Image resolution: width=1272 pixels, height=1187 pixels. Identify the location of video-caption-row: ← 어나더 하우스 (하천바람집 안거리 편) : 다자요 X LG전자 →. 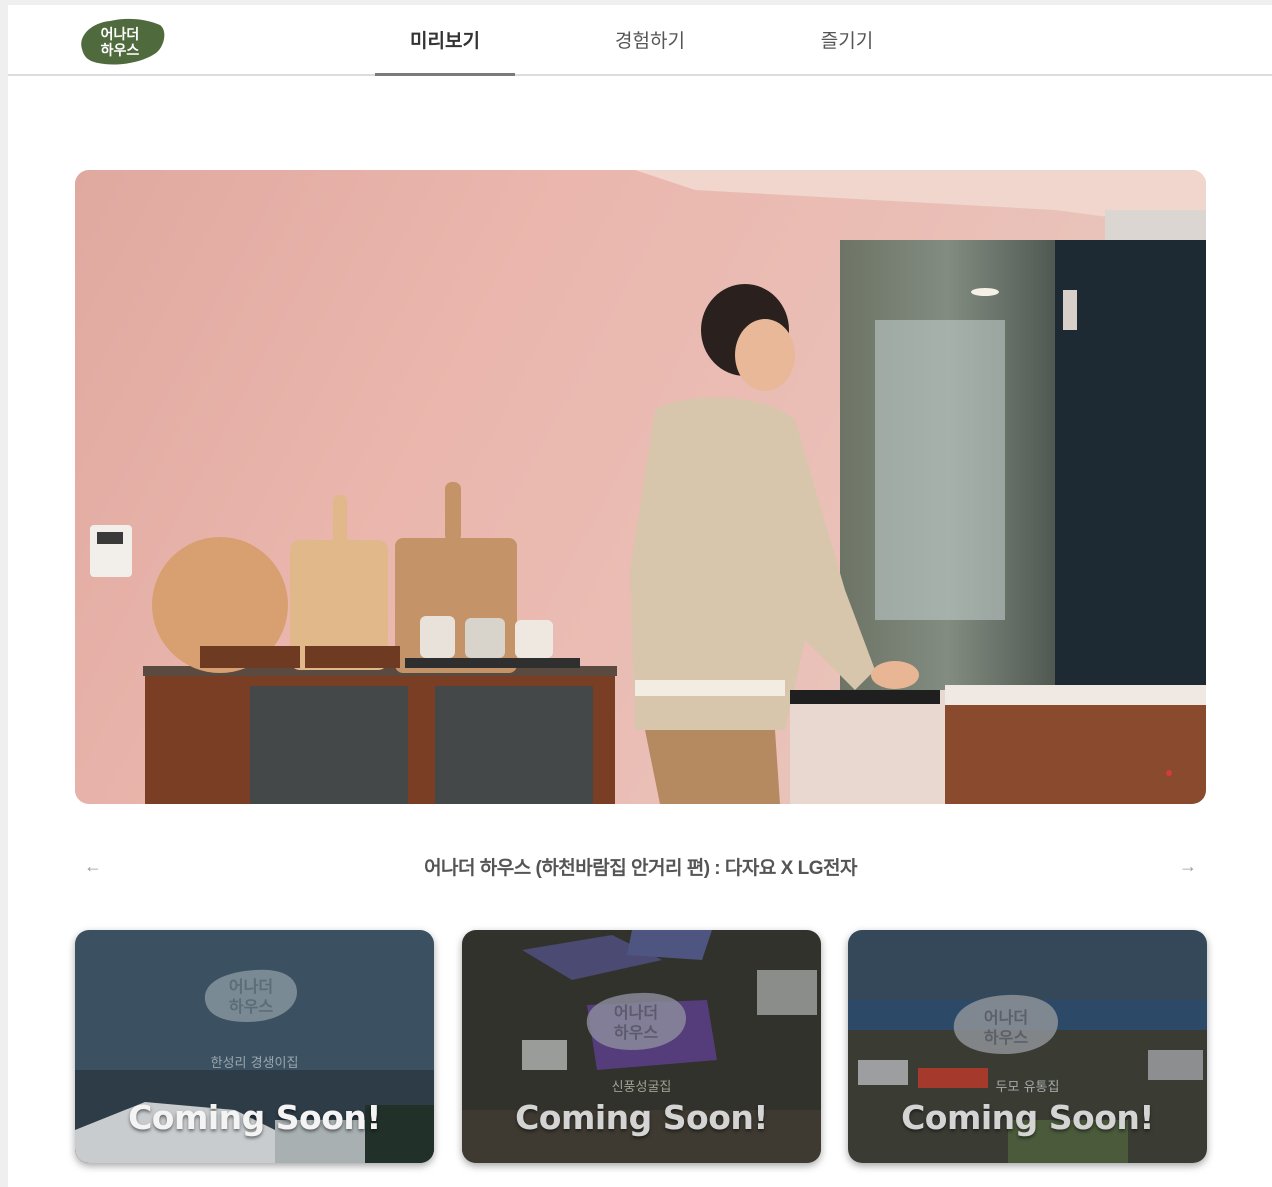
(640, 866).